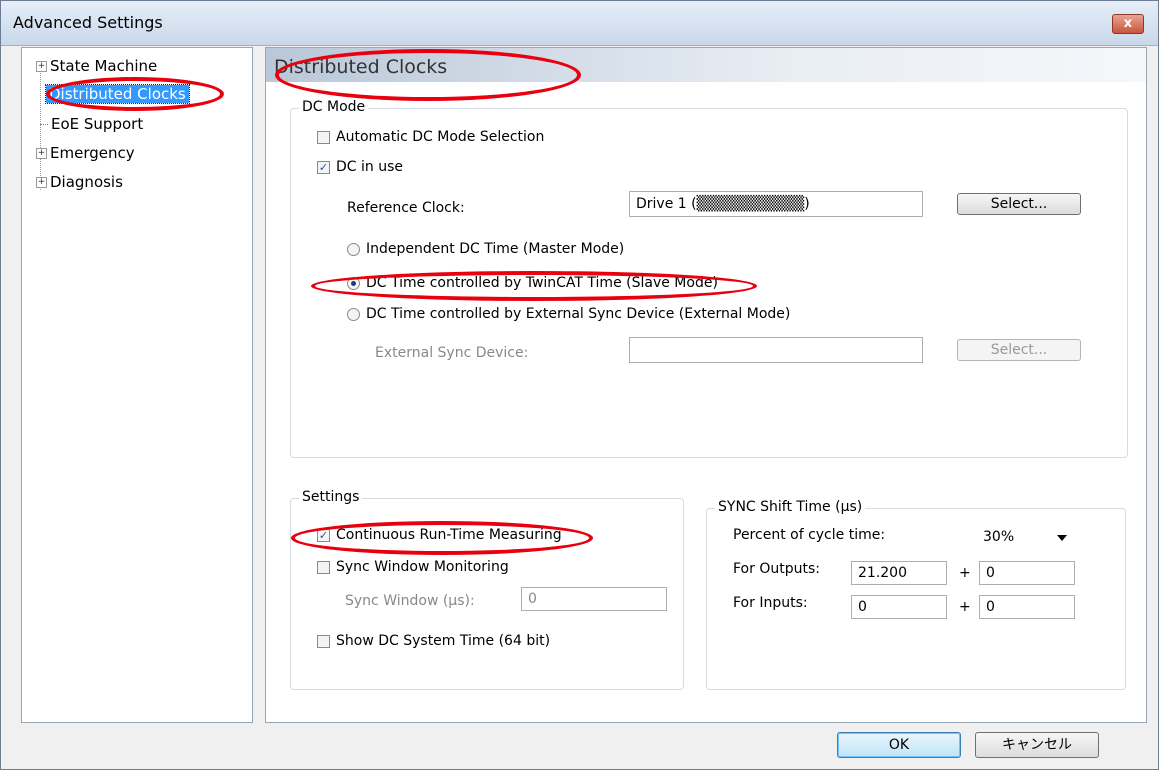 Image resolution: width=1159 pixels, height=770 pixels. I want to click on title-bar: Advanced Settings x, so click(579, 23).